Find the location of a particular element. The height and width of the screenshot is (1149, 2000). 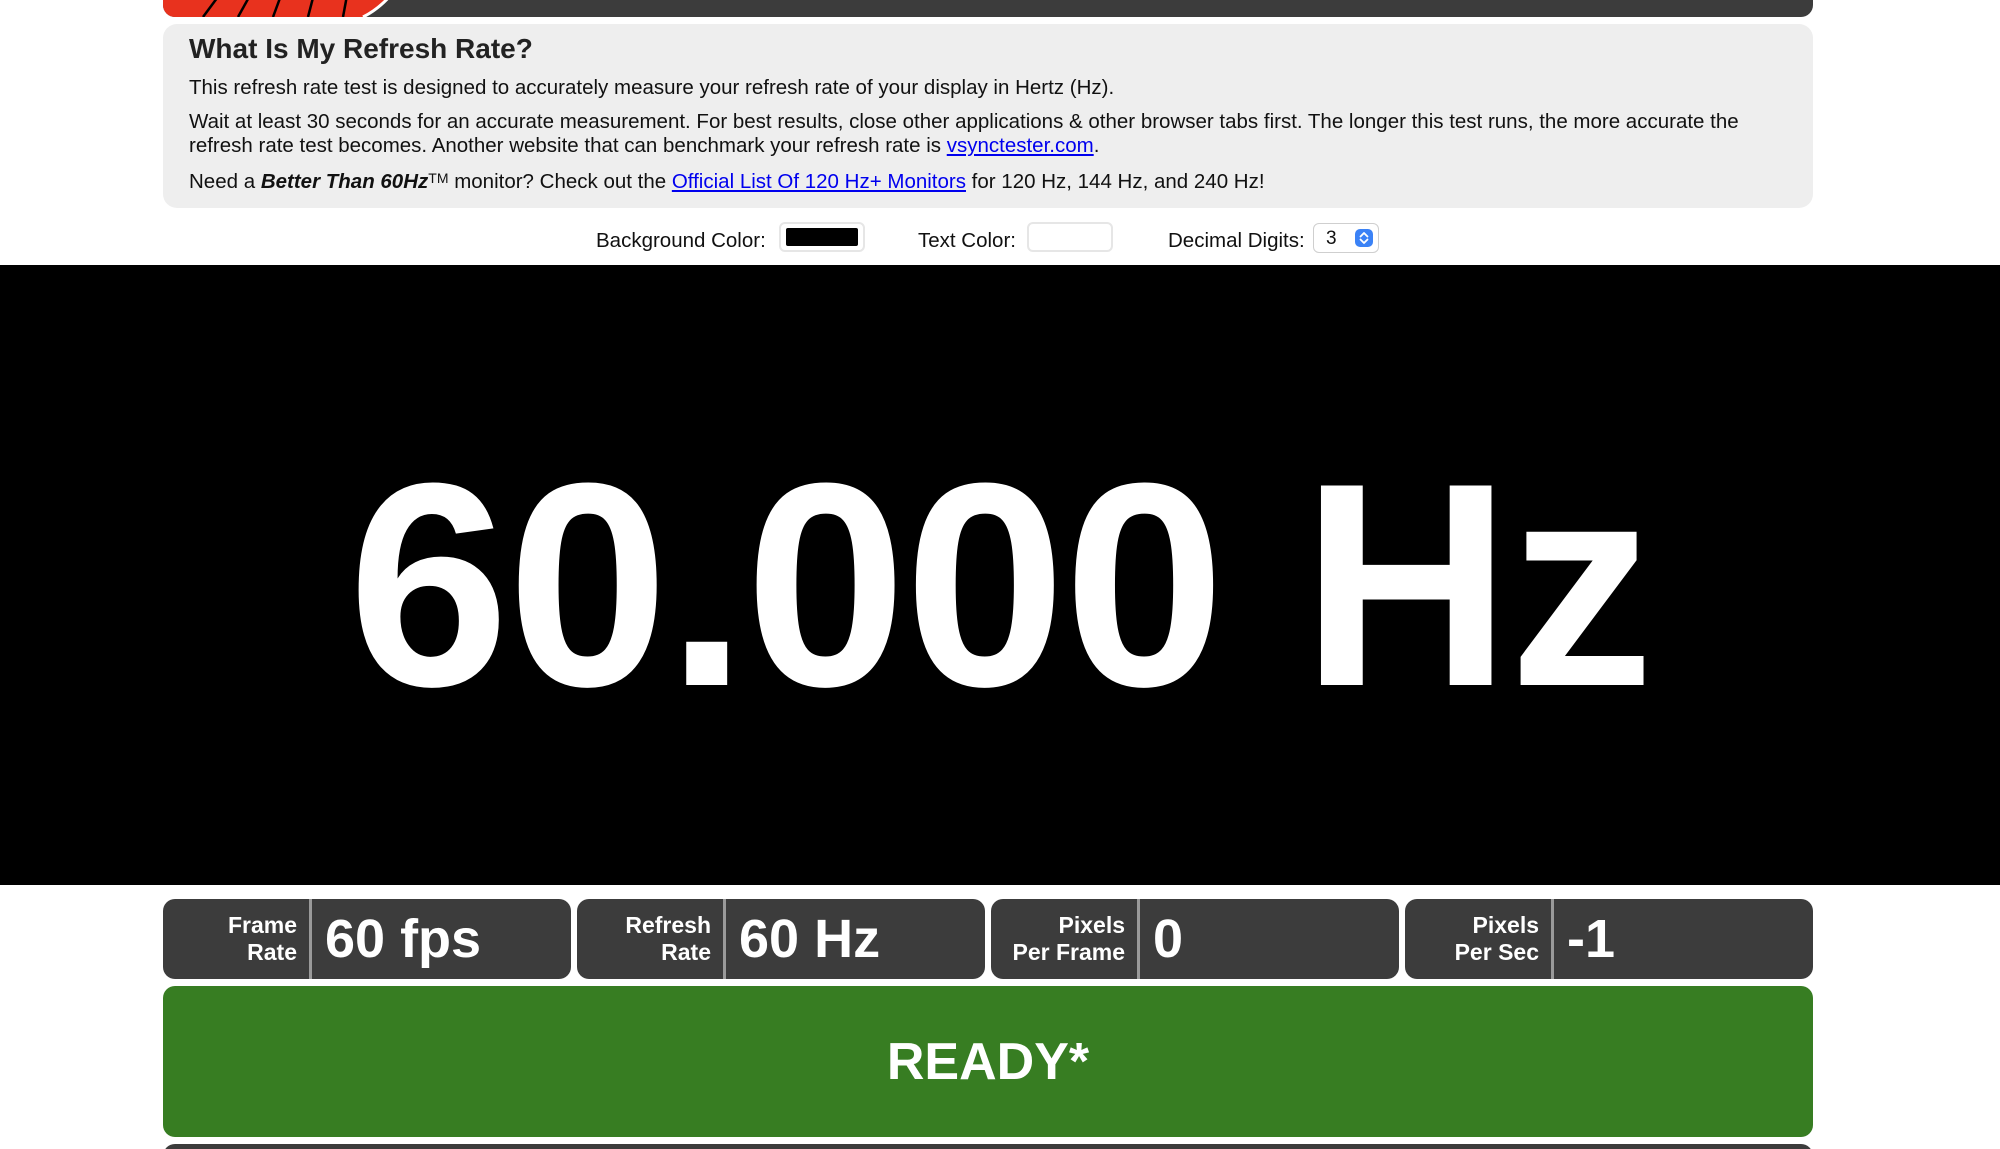

text-color-picker is located at coordinates (1070, 237).